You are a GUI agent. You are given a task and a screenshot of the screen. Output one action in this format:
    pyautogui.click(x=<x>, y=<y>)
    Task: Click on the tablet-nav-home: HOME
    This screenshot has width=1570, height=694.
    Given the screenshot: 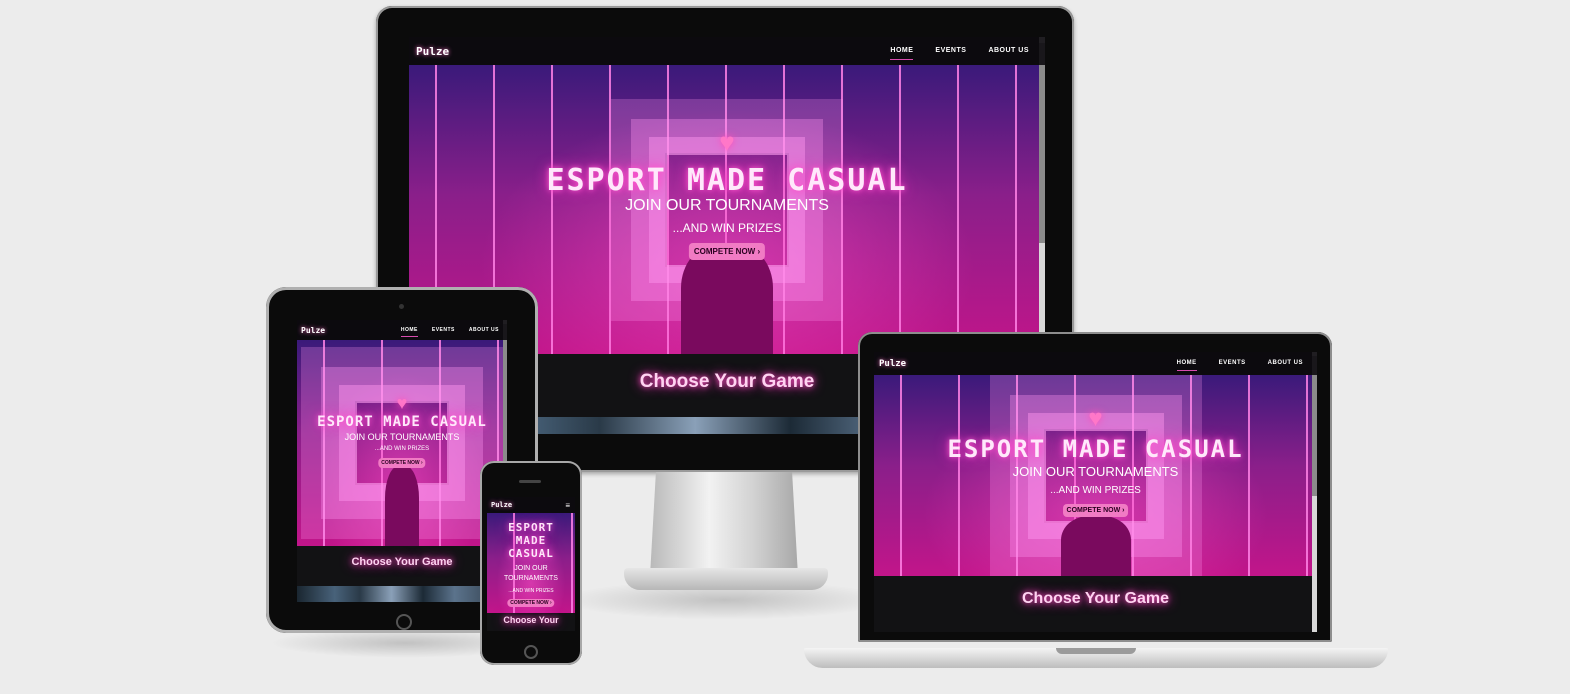 What is the action you would take?
    pyautogui.click(x=409, y=330)
    